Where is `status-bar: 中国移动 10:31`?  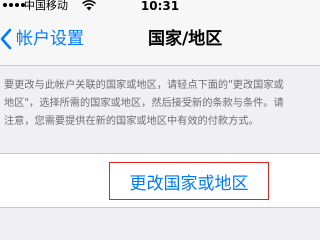
status-bar: 中国移动 10:31 is located at coordinates (160, 7).